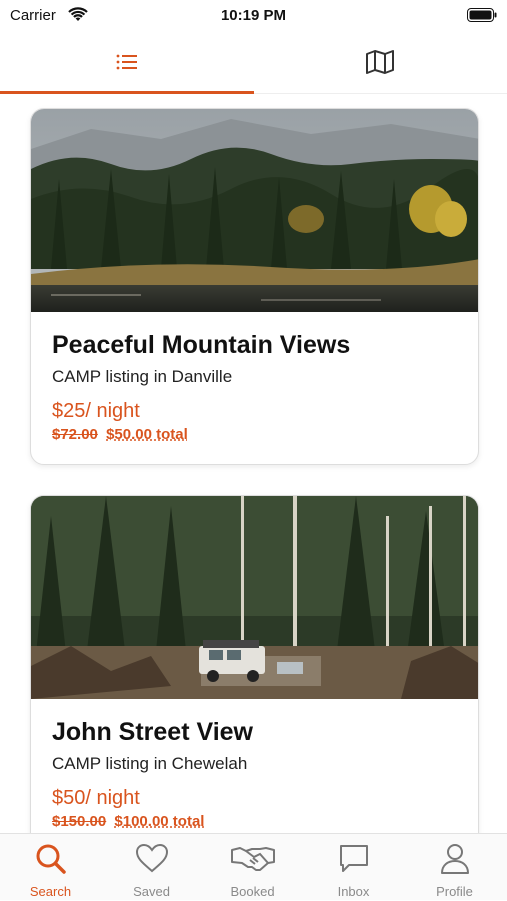 This screenshot has width=507, height=901. What do you see at coordinates (482, 17) in the screenshot?
I see `battery-icon` at bounding box center [482, 17].